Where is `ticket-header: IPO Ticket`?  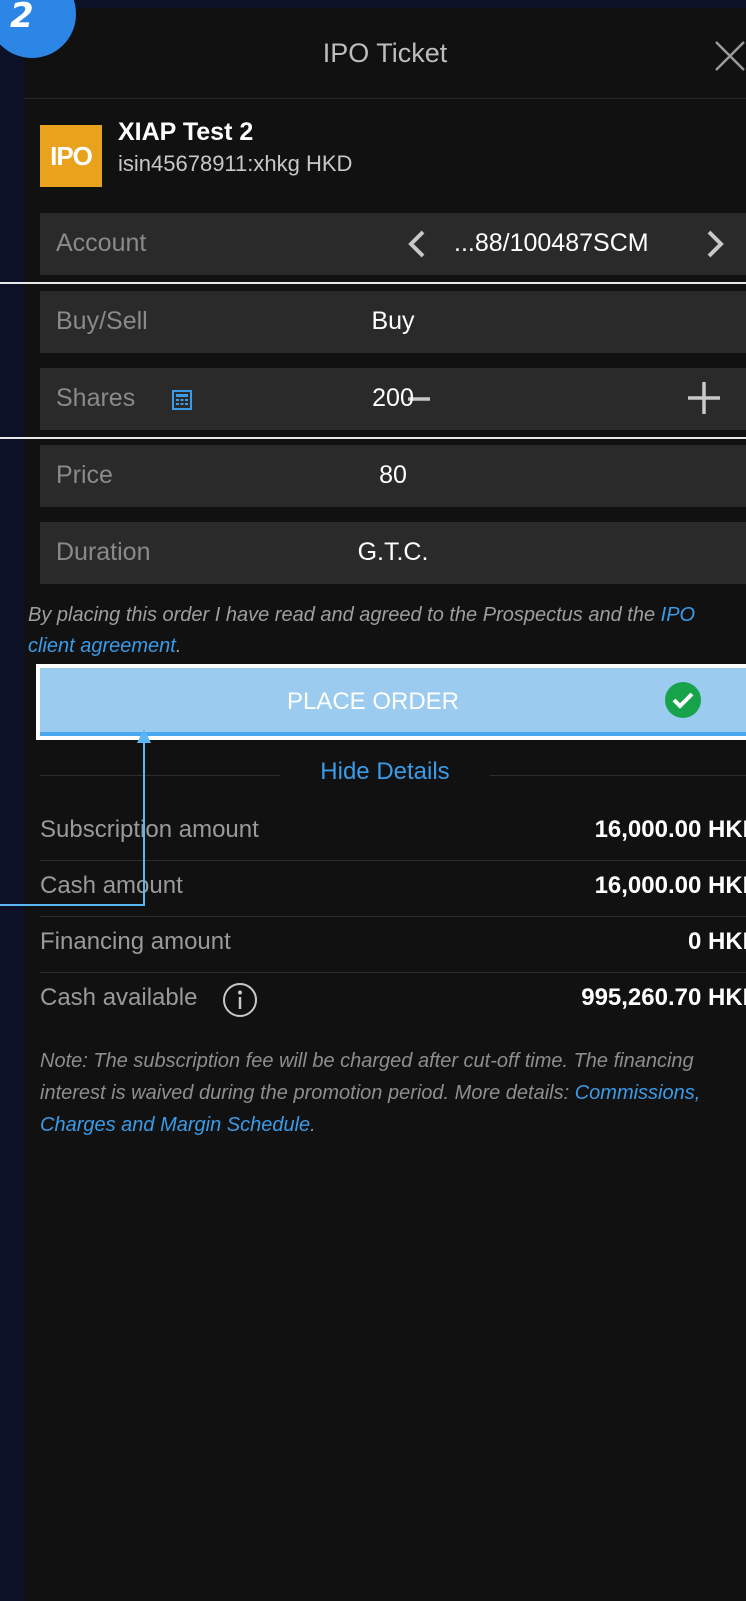 ticket-header: IPO Ticket is located at coordinates (385, 53).